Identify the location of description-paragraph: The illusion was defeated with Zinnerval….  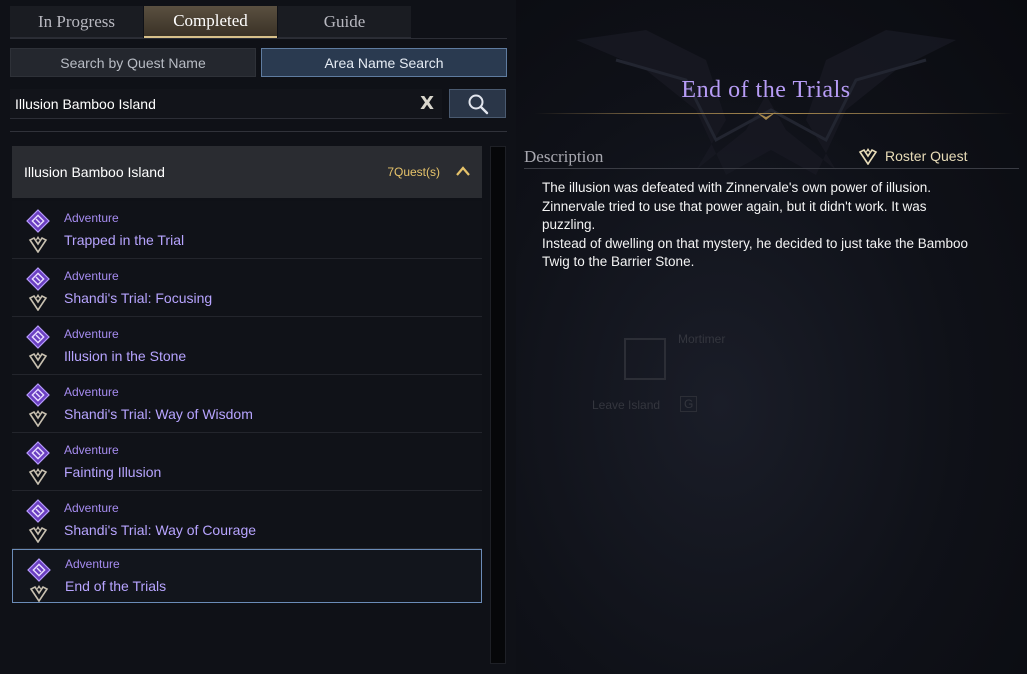
(737, 206).